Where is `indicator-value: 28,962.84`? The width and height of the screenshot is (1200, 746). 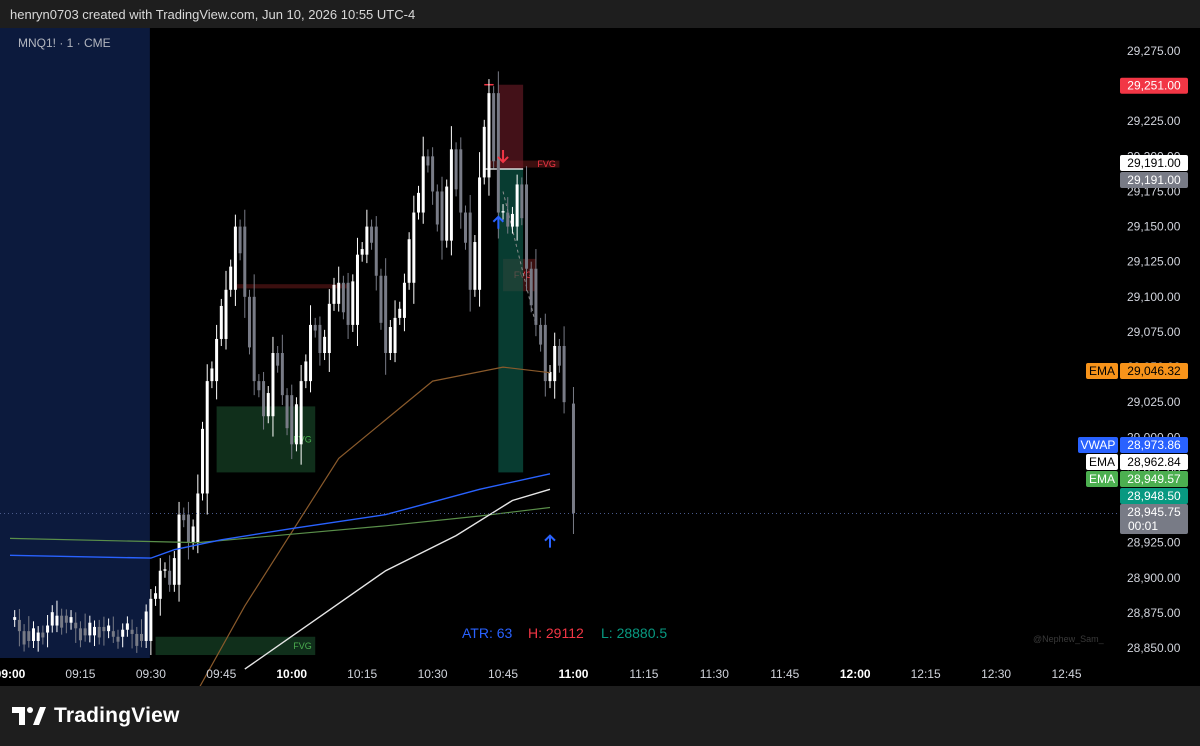
indicator-value: 28,962.84 is located at coordinates (1154, 462).